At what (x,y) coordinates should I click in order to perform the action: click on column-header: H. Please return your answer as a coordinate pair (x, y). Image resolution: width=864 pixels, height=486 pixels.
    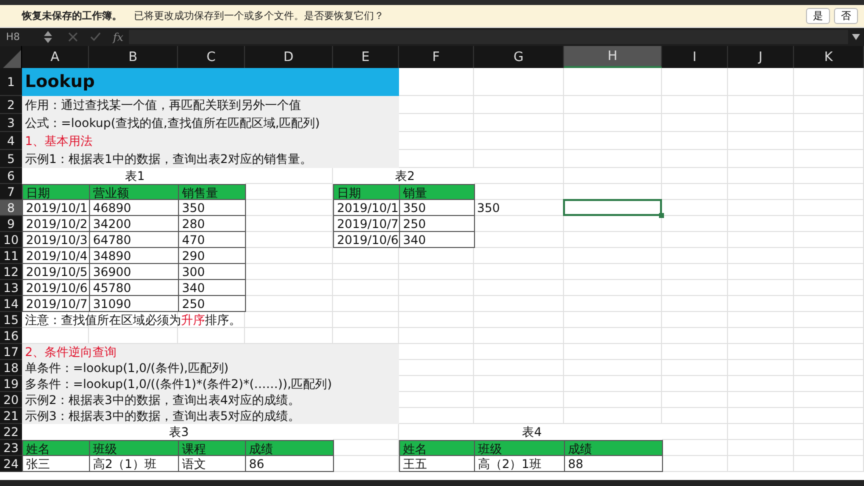
    Looking at the image, I should click on (613, 57).